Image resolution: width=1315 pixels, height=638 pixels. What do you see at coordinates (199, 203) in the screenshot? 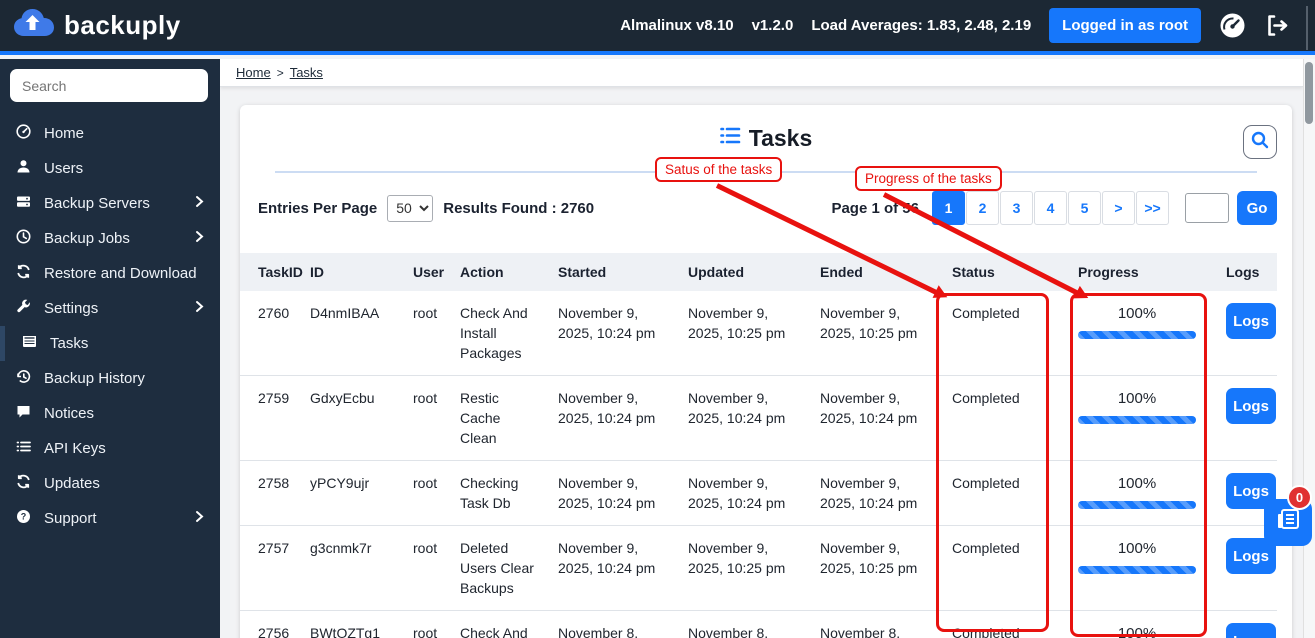
I see `chevron-right-icon` at bounding box center [199, 203].